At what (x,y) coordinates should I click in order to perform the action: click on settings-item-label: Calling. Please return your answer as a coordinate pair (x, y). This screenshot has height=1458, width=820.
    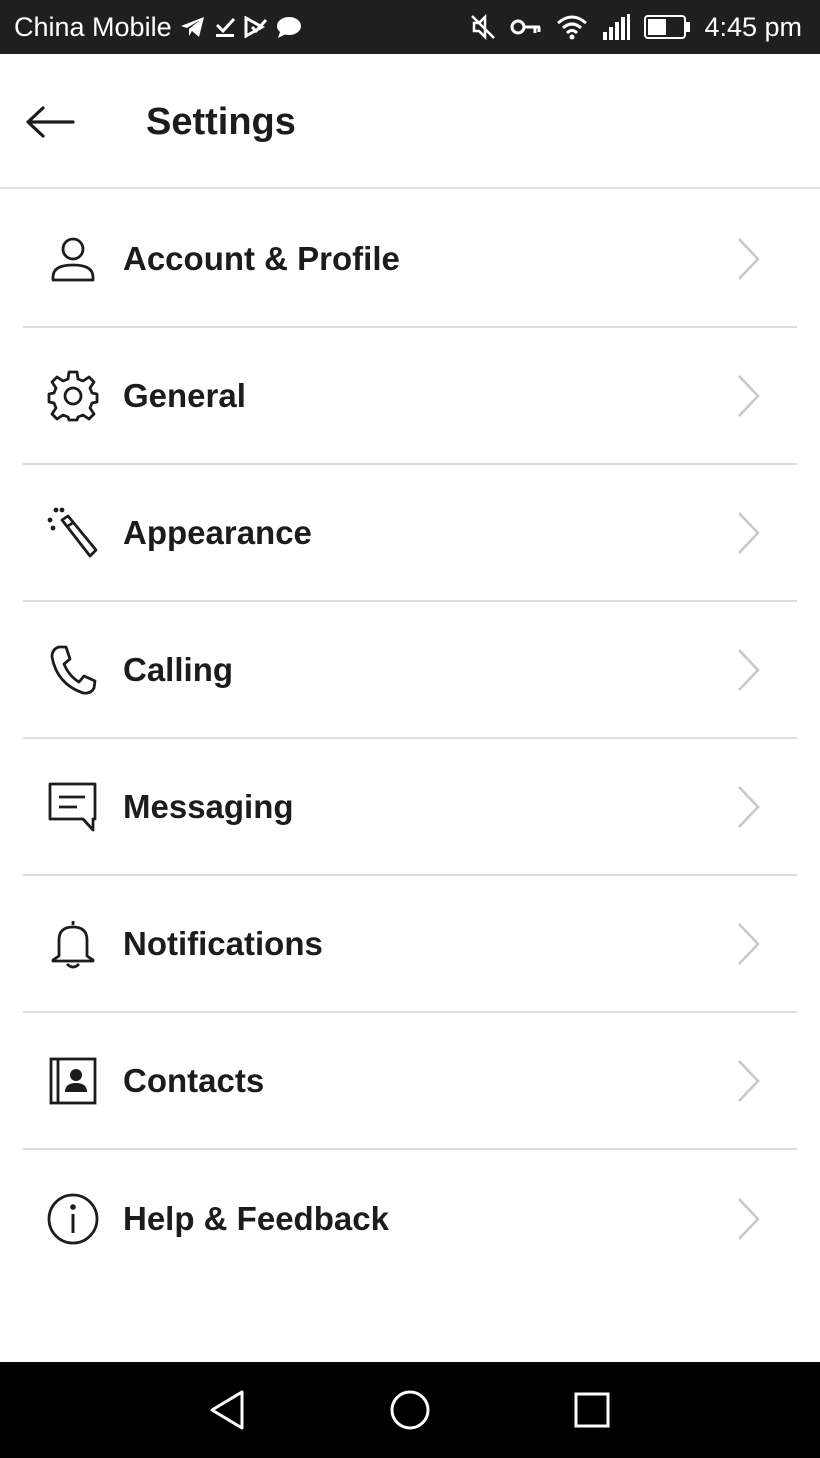
    Looking at the image, I should click on (178, 669).